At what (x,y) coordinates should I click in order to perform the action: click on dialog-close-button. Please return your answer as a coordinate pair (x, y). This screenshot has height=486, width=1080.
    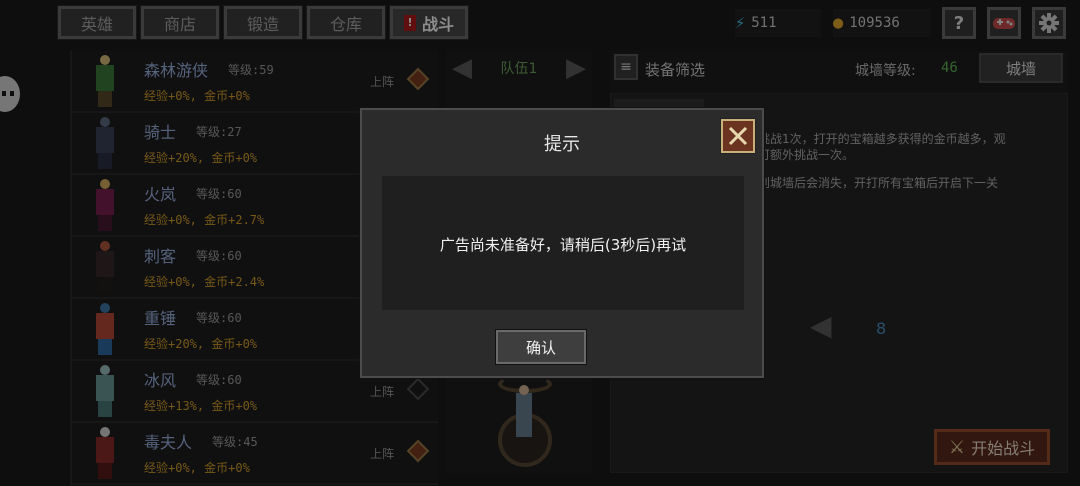
    Looking at the image, I should click on (738, 136).